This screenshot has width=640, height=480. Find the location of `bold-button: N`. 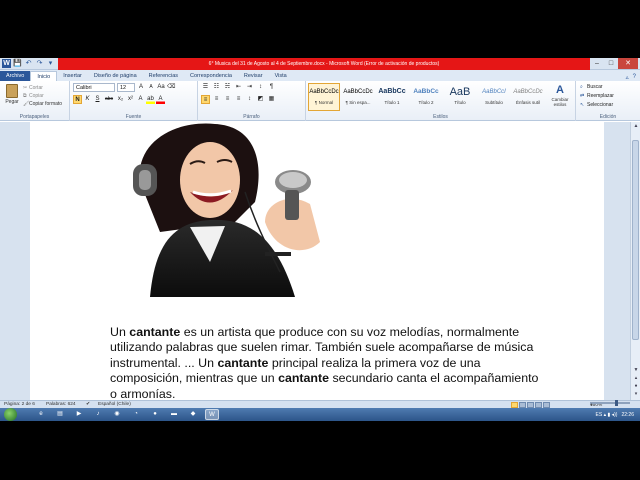

bold-button: N is located at coordinates (77, 99).